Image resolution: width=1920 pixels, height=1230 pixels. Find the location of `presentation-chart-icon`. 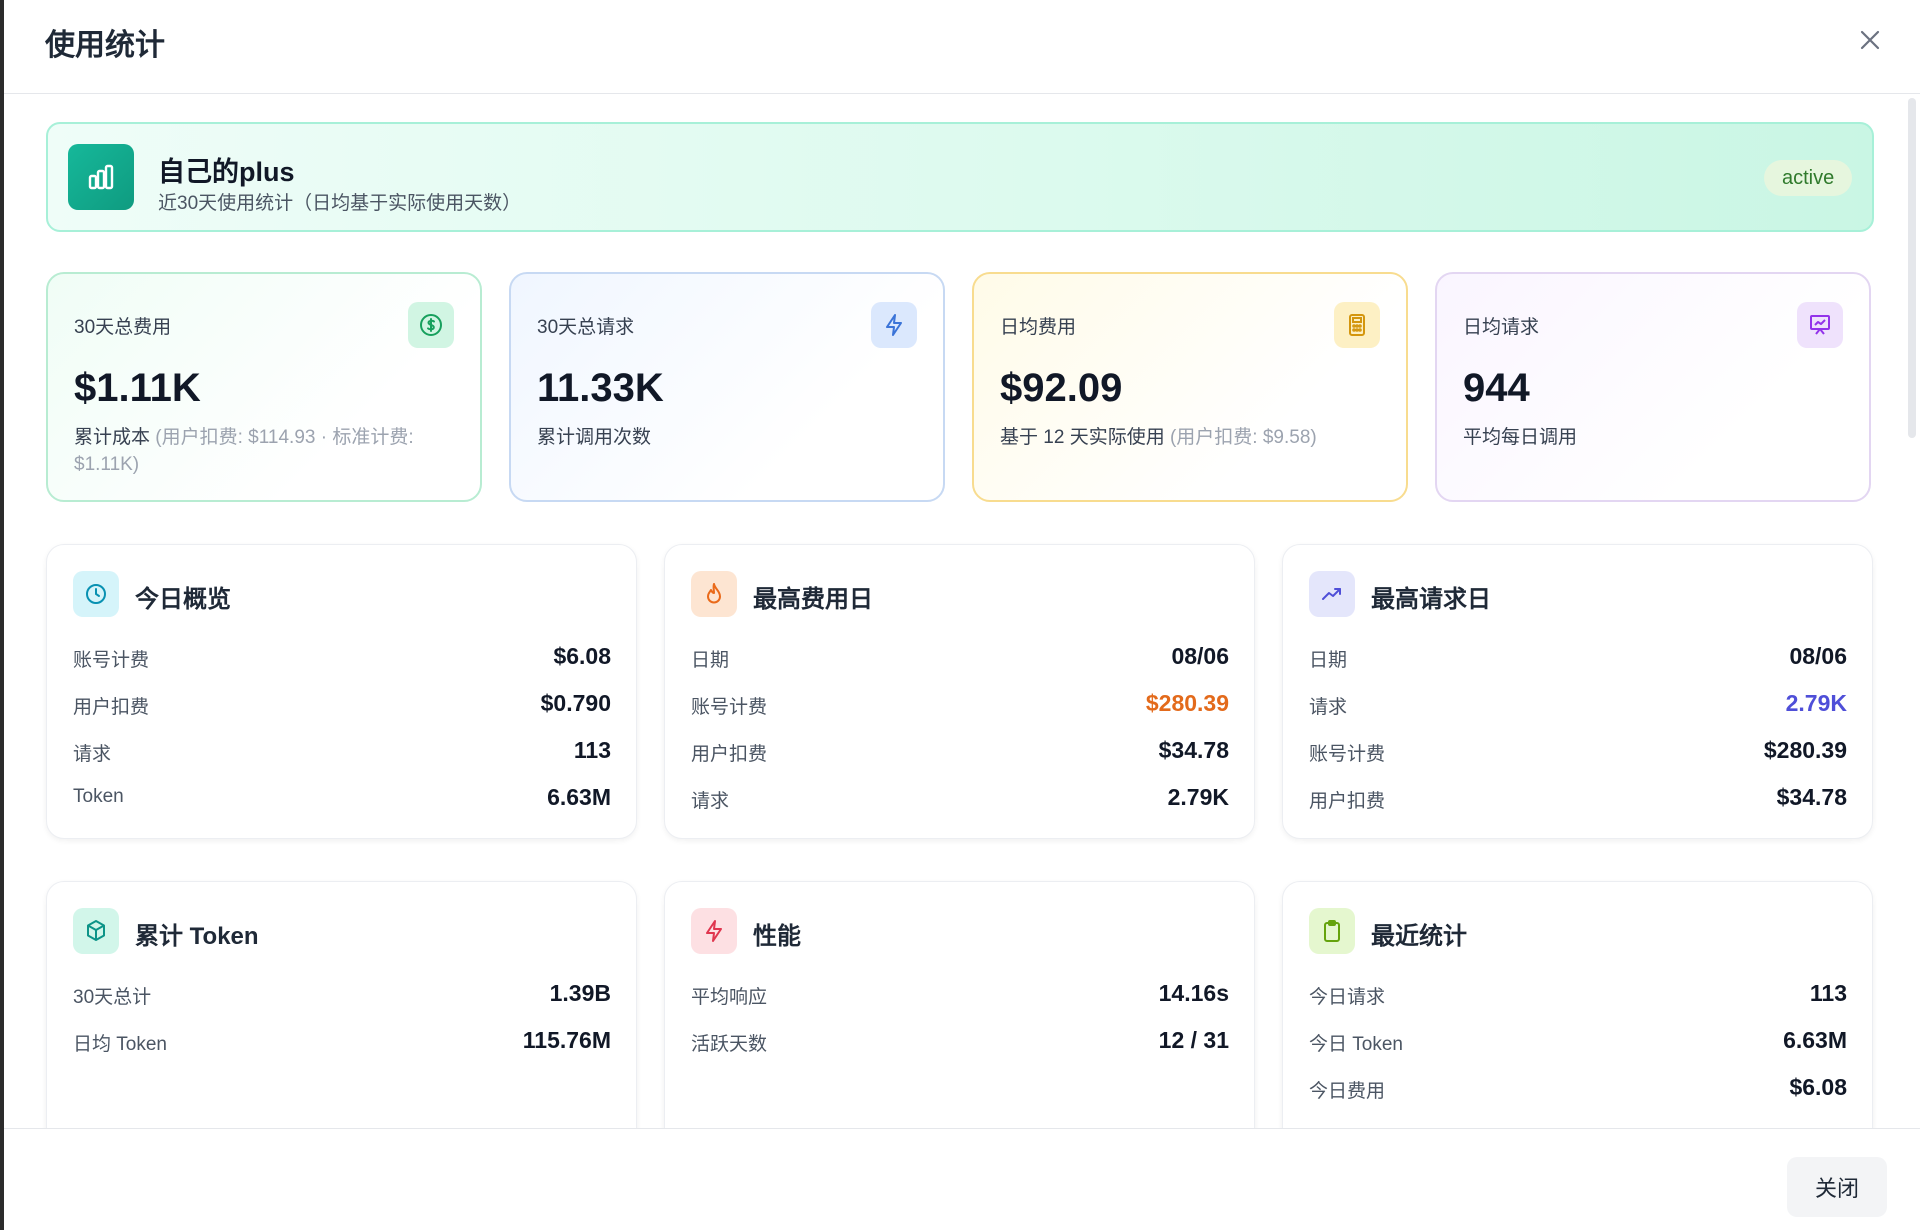

presentation-chart-icon is located at coordinates (1820, 325).